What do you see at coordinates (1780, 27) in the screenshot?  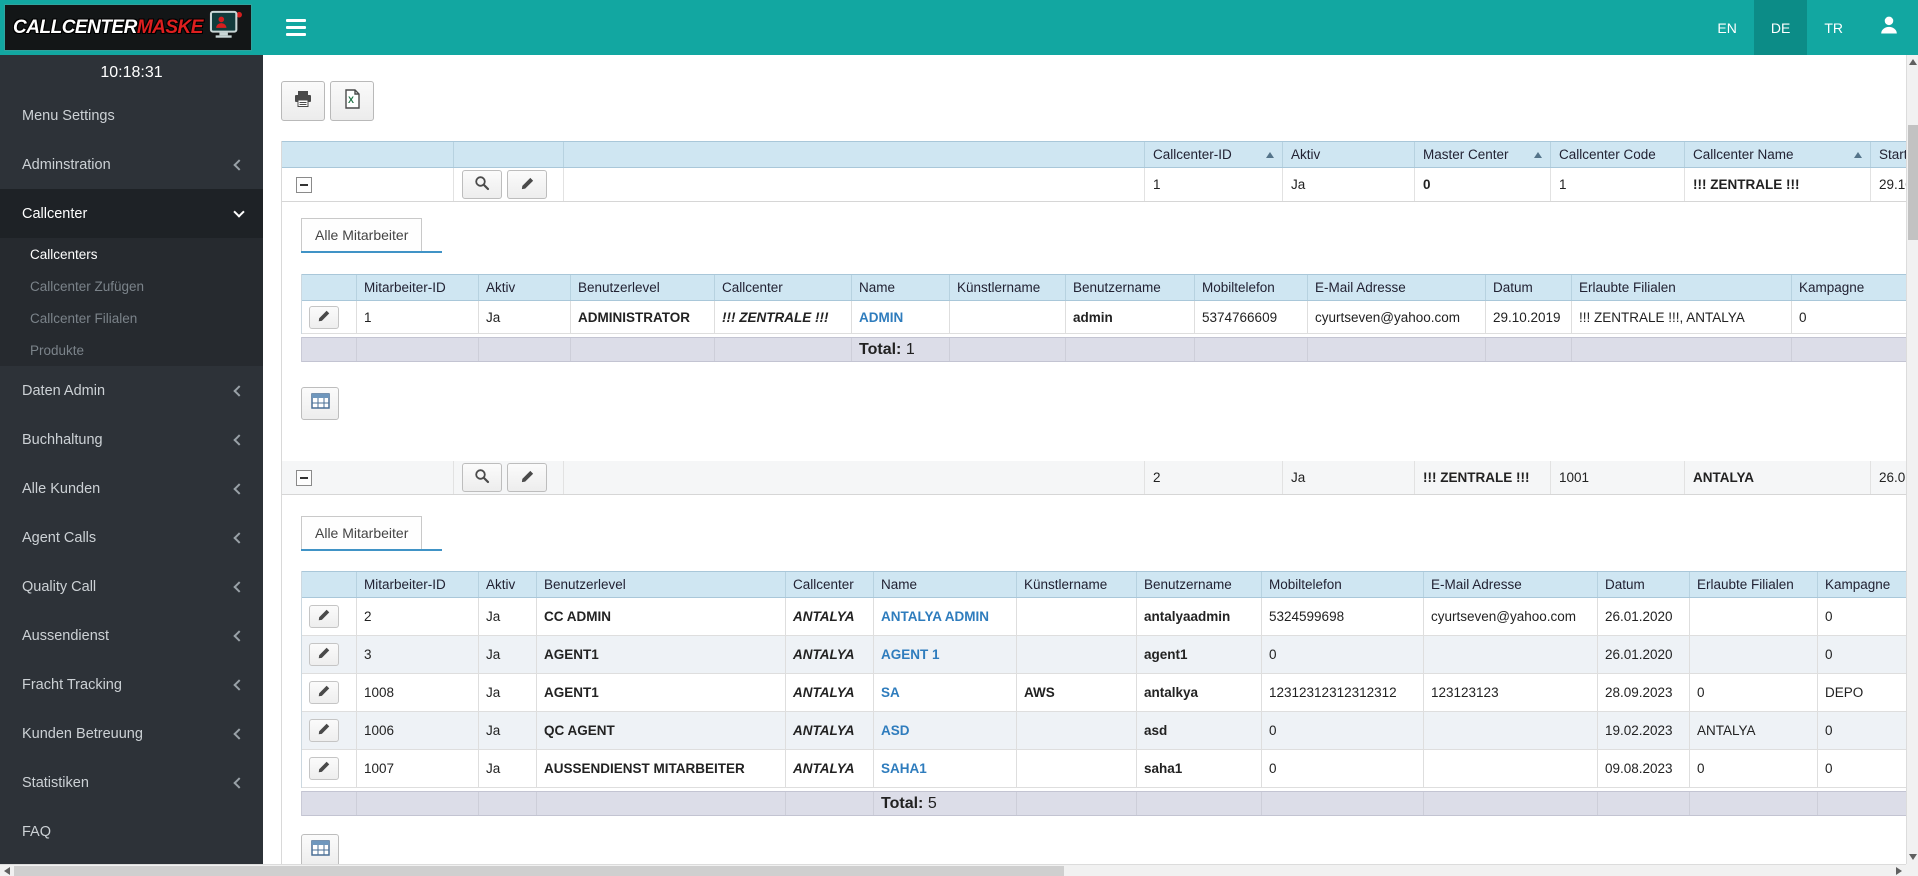 I see `language-de-button: DE` at bounding box center [1780, 27].